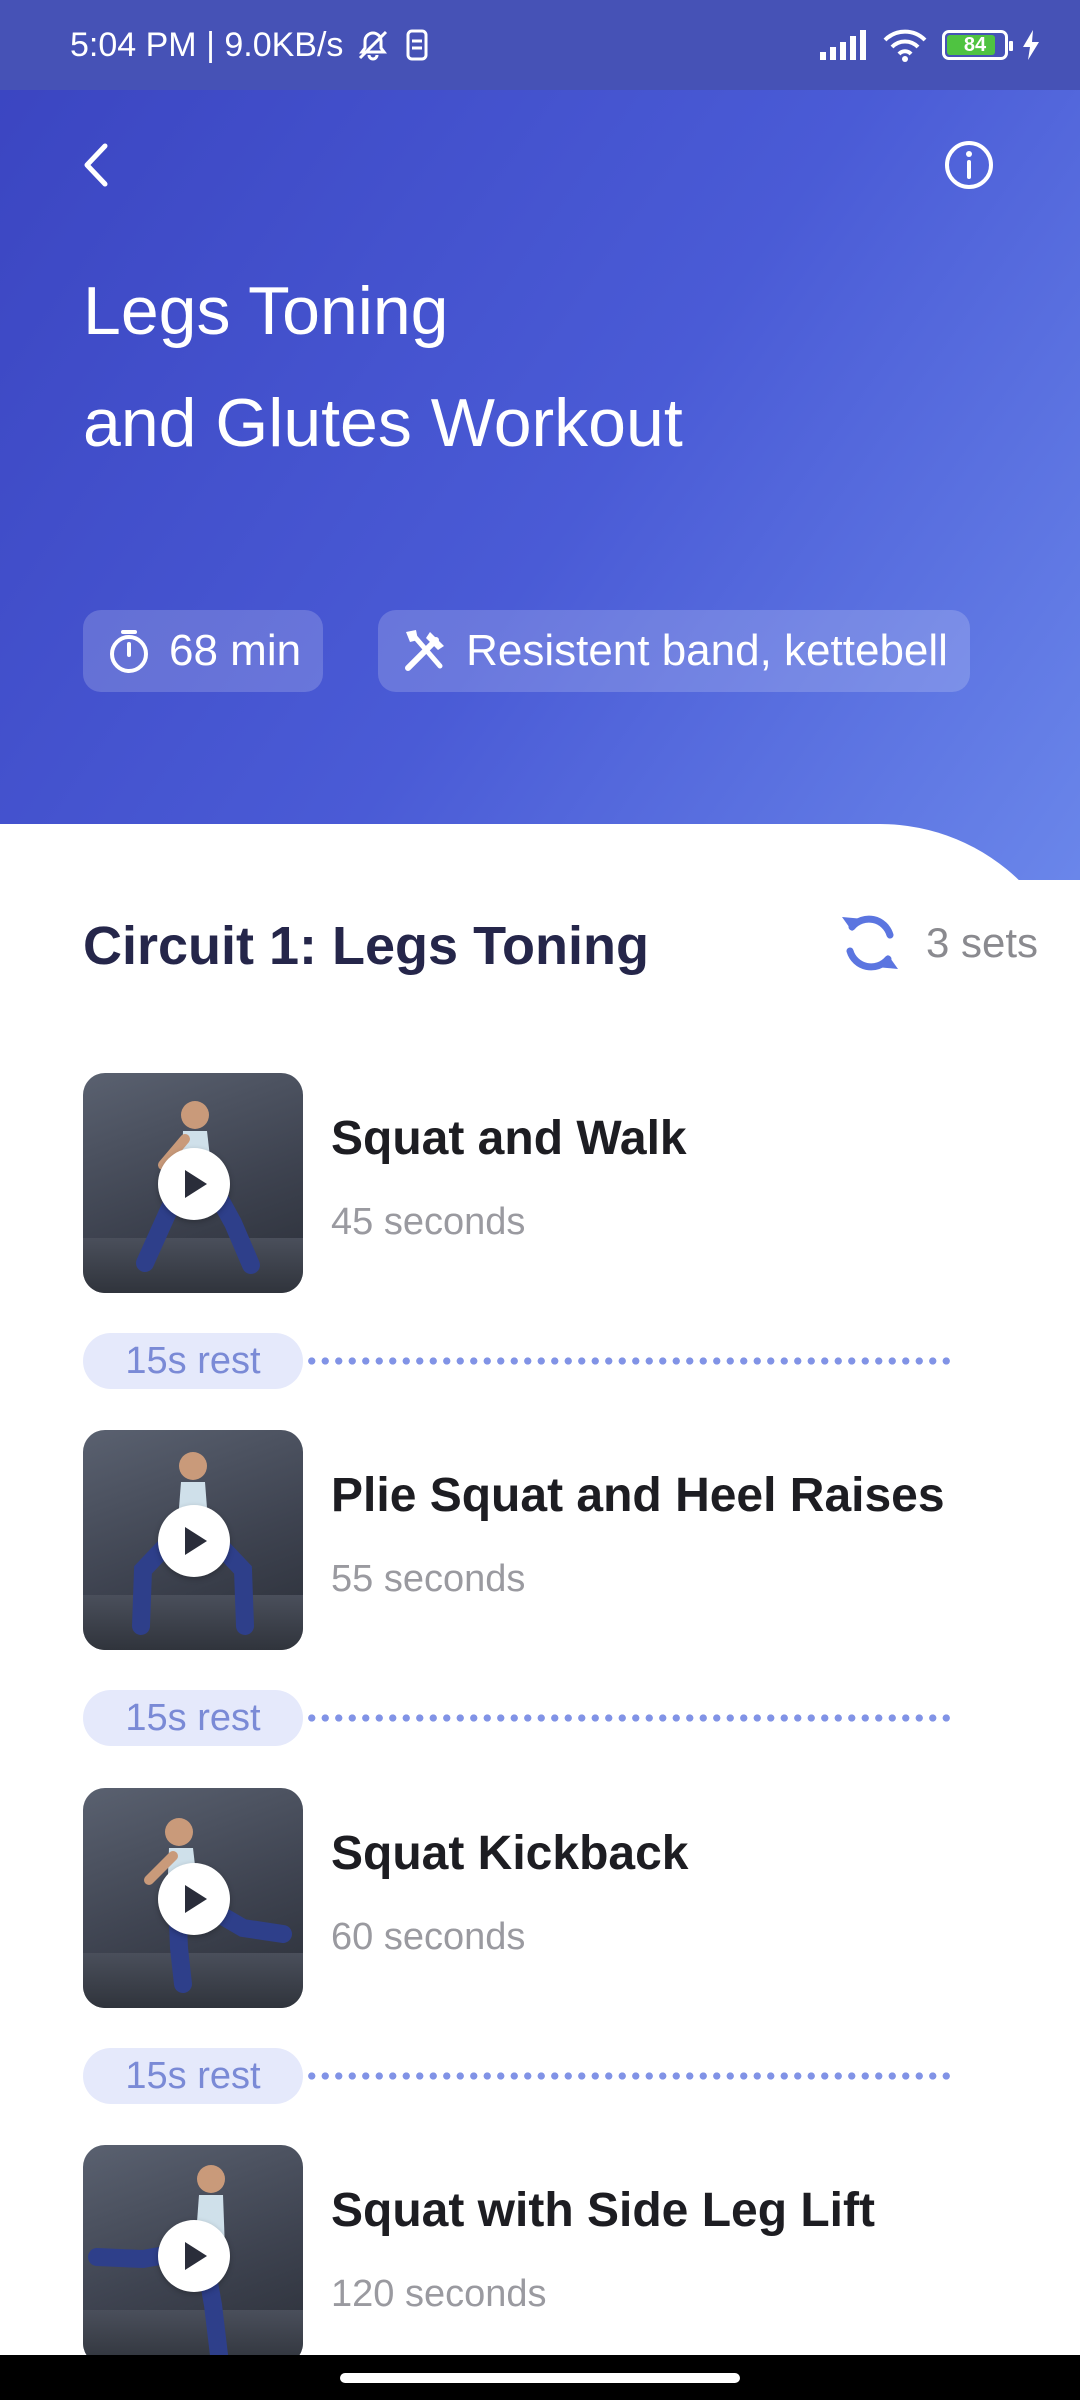 The width and height of the screenshot is (1080, 2400). I want to click on exercise-name: Squat with Side Leg Lift, so click(603, 2210).